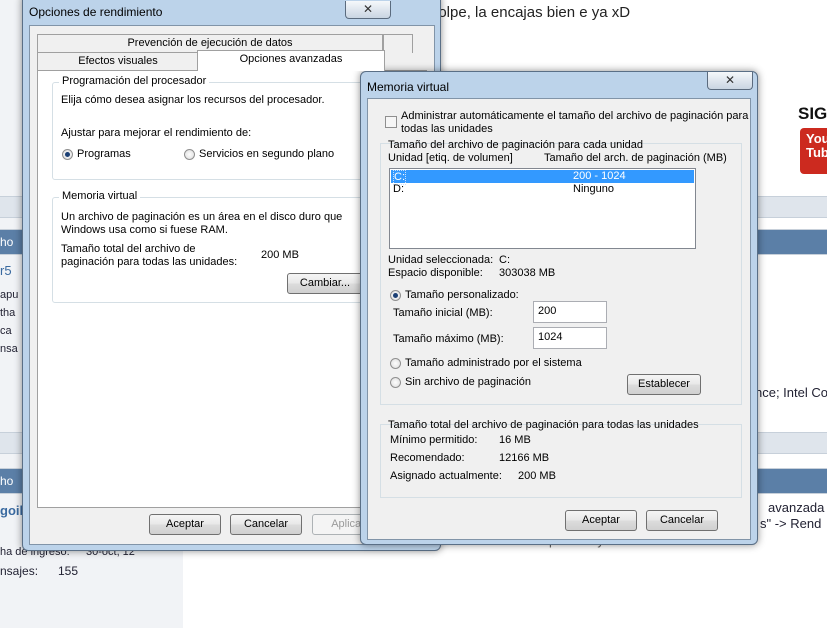 The image size is (827, 628). Describe the element at coordinates (797, 507) in the screenshot. I see `forum-post-snippet: avanzada c` at that location.